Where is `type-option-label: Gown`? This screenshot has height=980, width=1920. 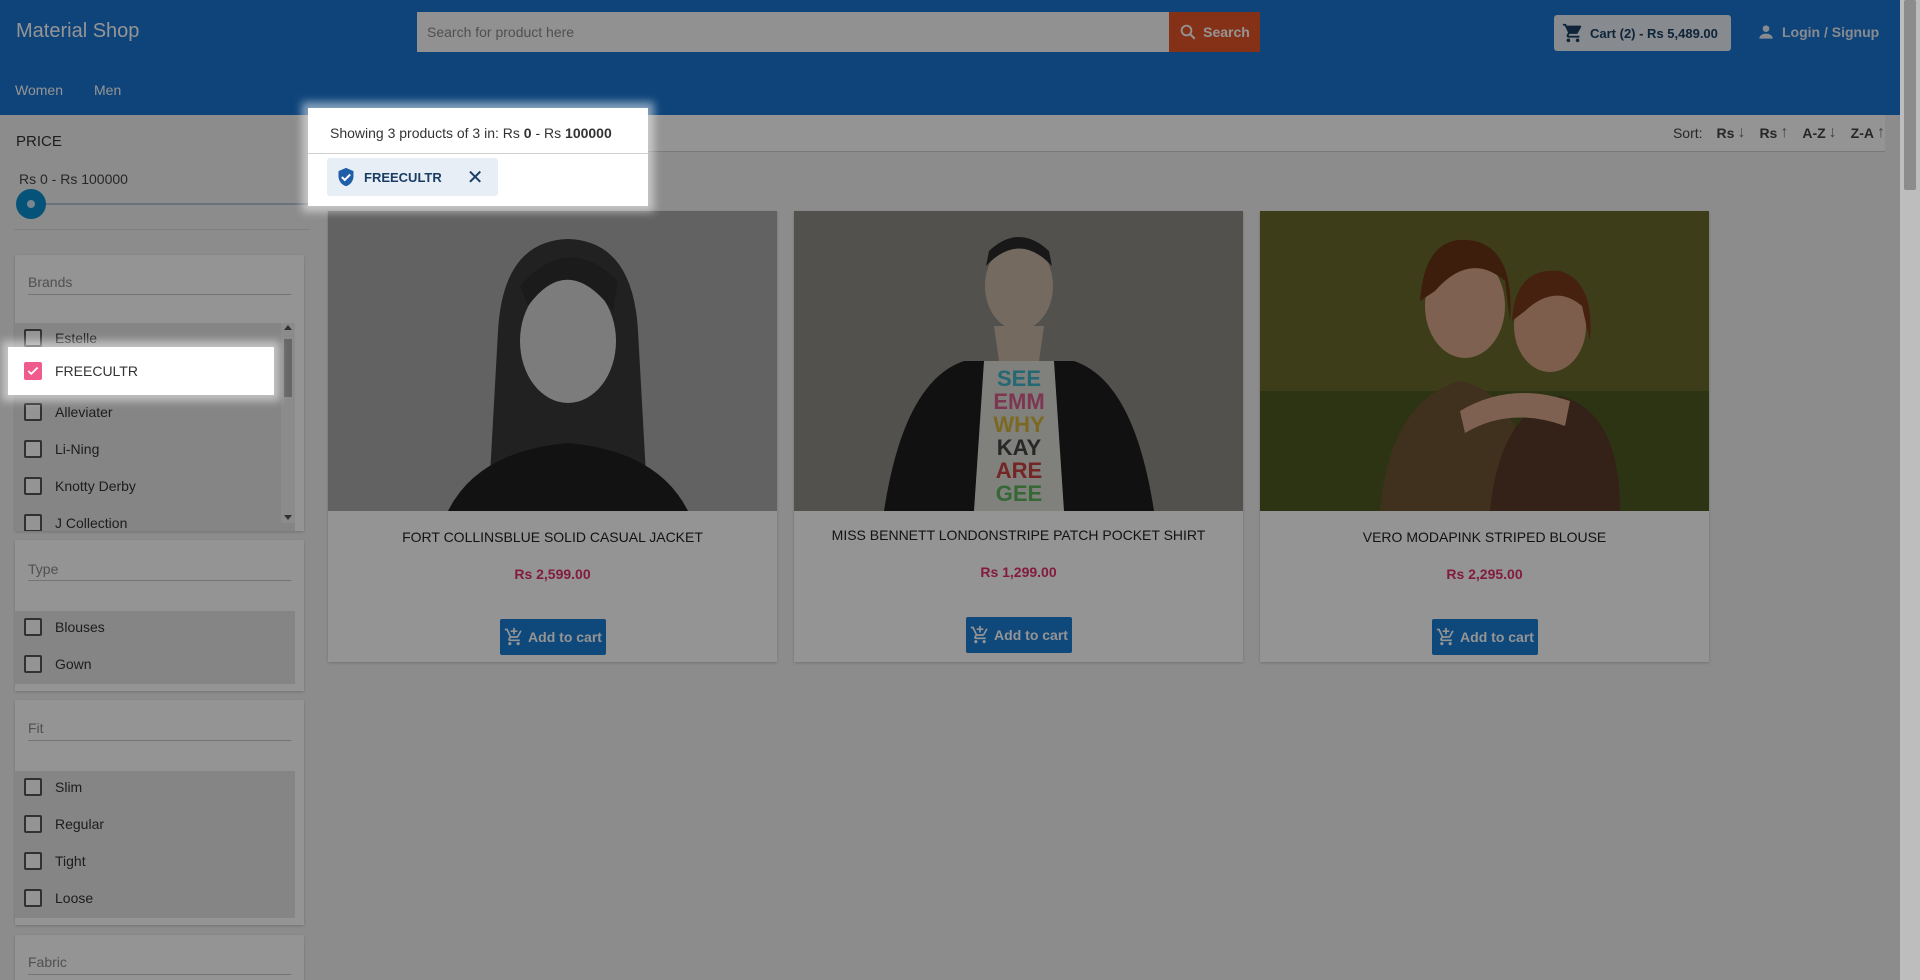
type-option-label: Gown is located at coordinates (73, 664).